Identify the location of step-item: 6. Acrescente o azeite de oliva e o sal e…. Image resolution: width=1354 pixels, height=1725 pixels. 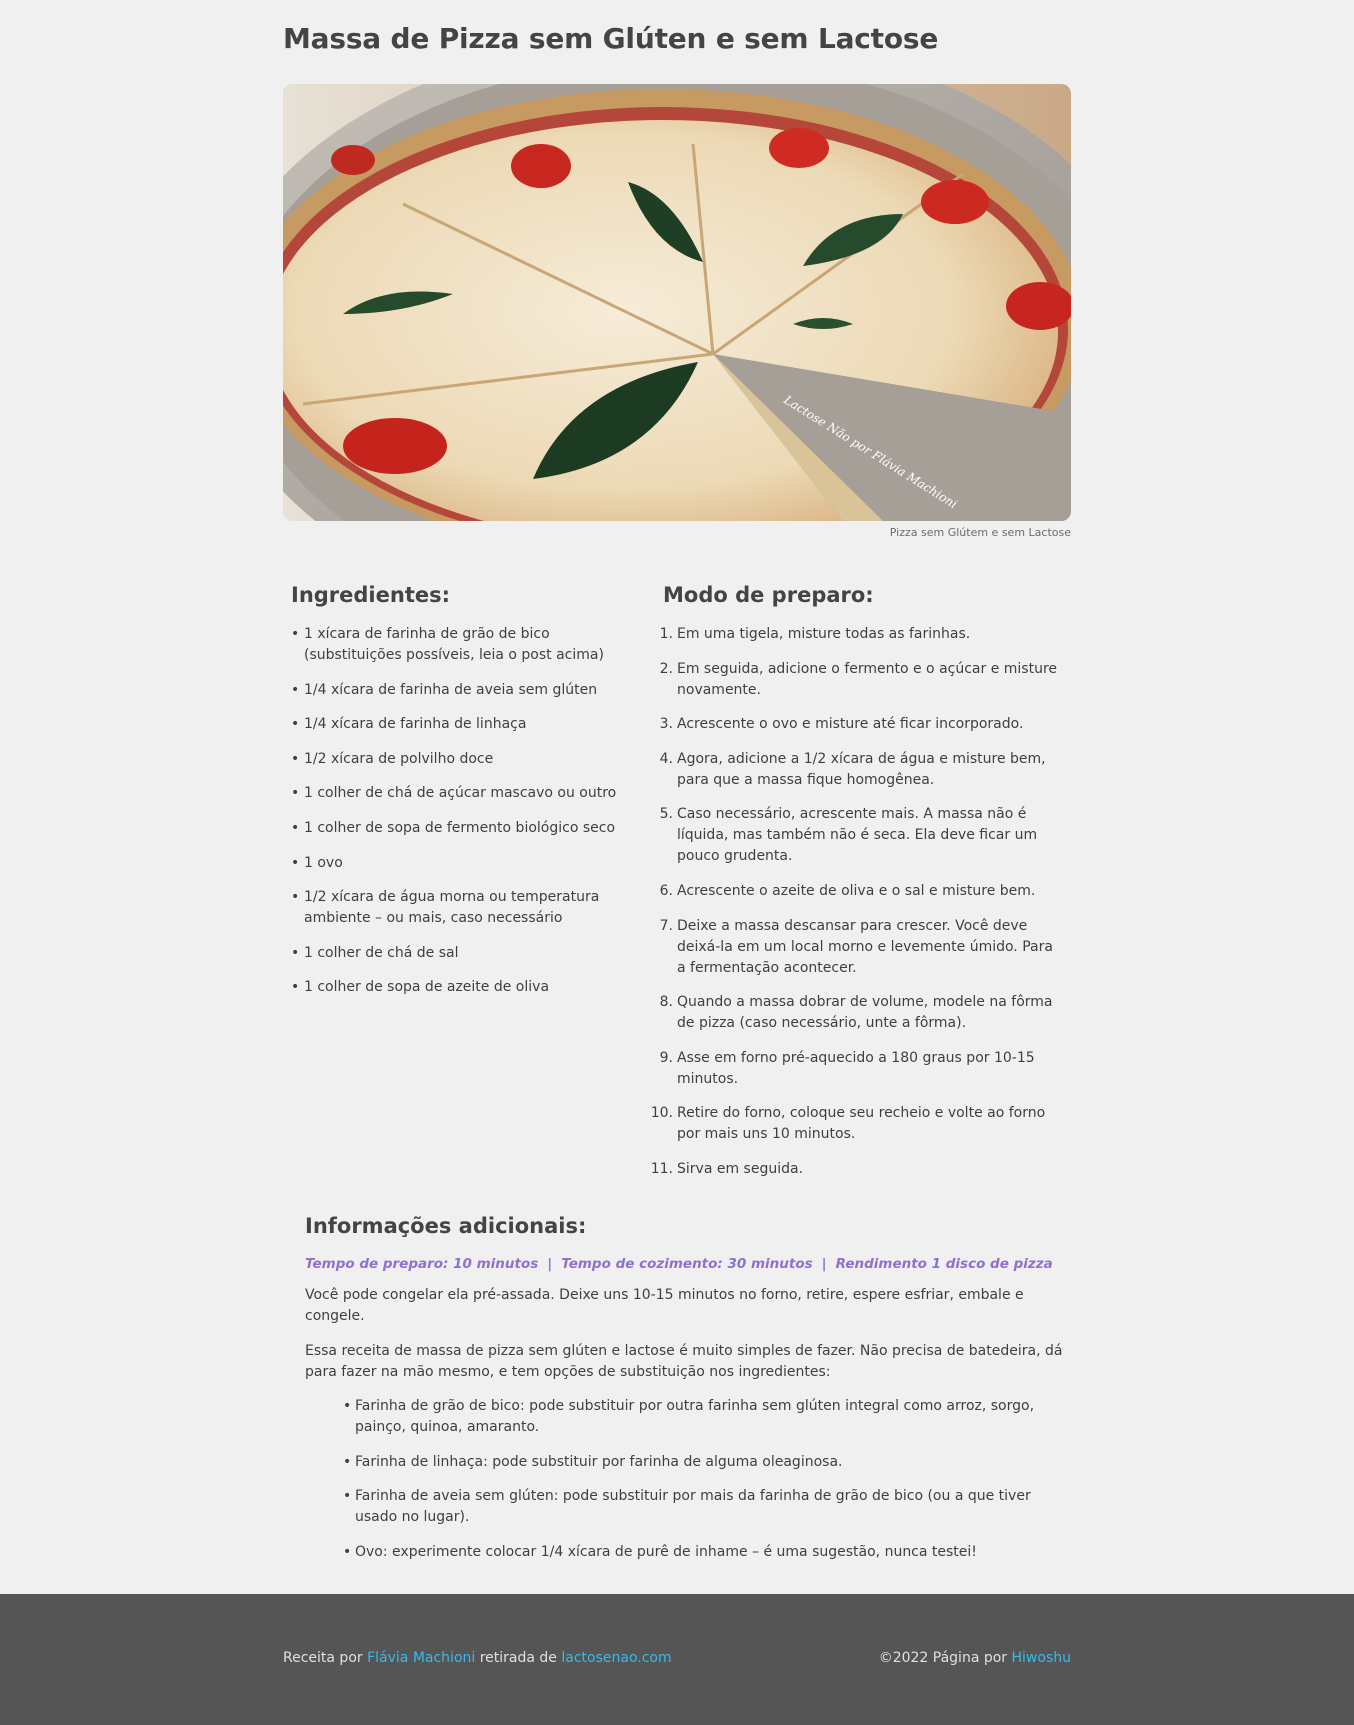
(861, 891).